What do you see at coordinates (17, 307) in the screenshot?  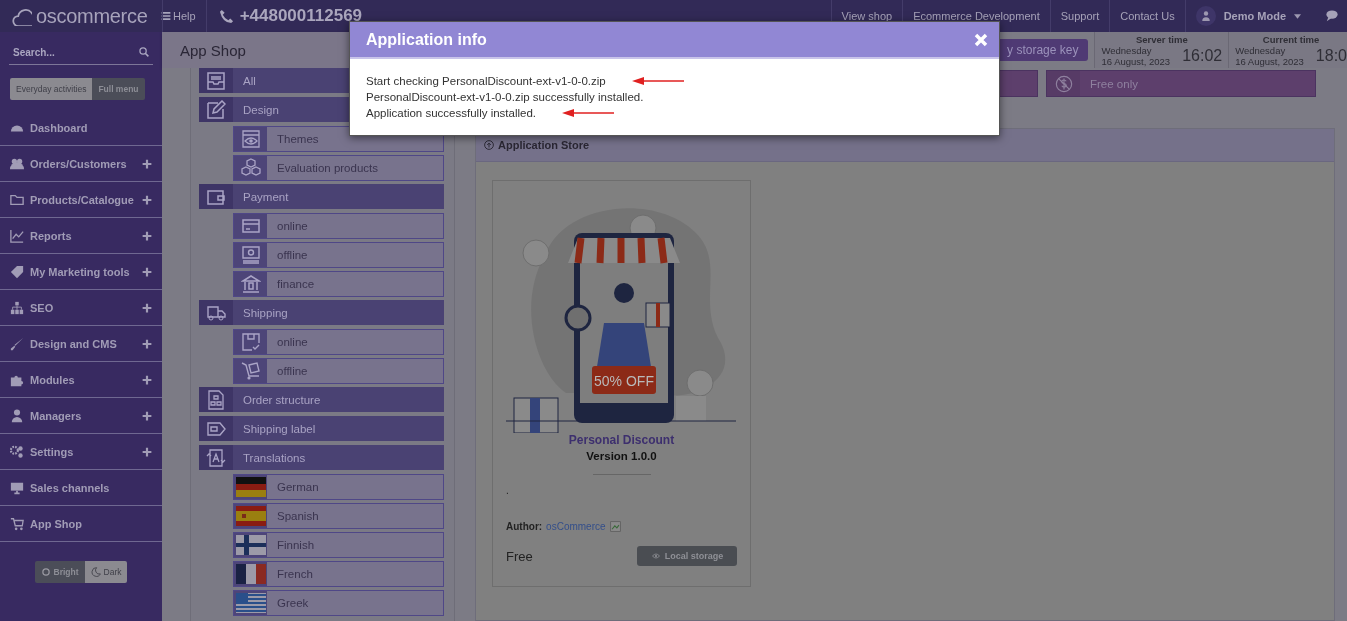 I see `sitemap-icon` at bounding box center [17, 307].